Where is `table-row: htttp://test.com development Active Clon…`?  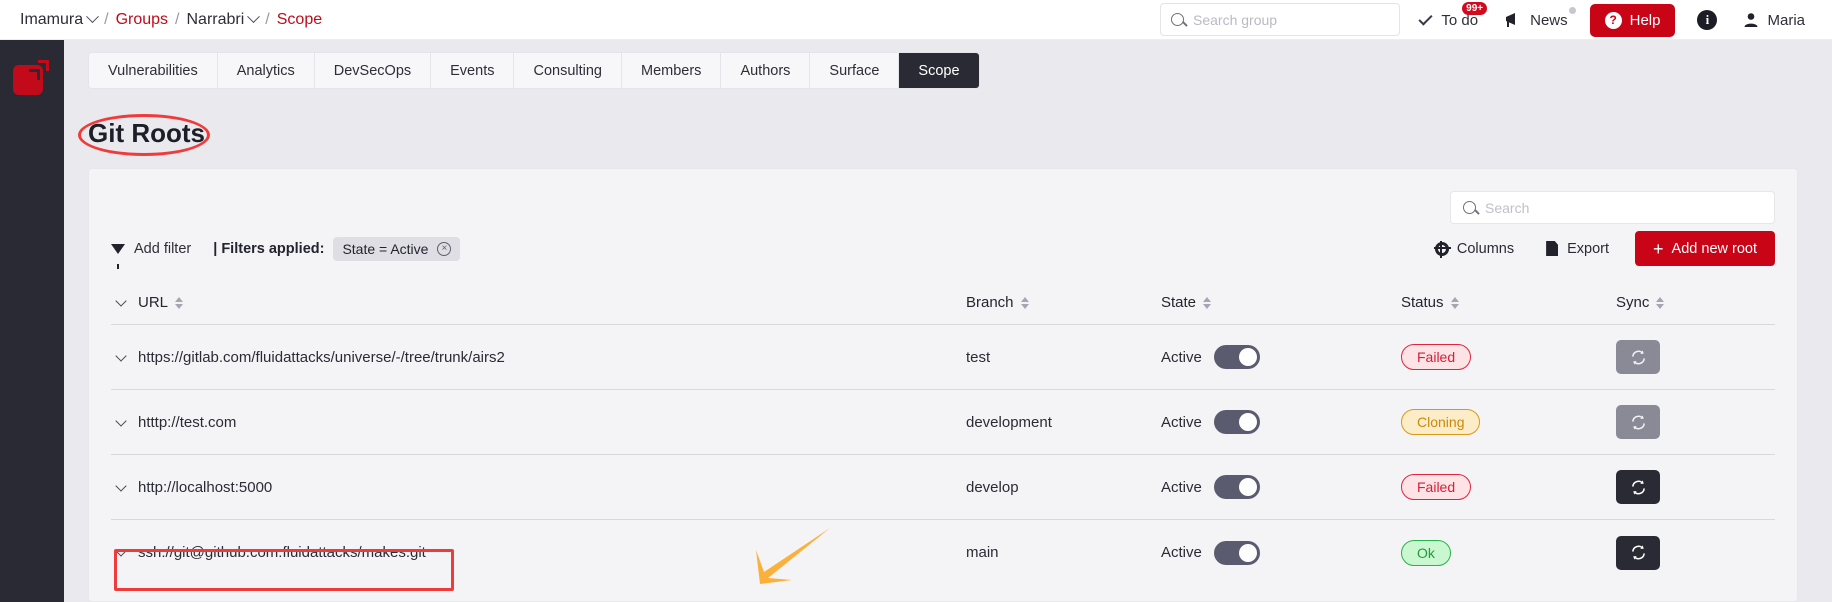
table-row: htttp://test.com development Active Clon… is located at coordinates (943, 422).